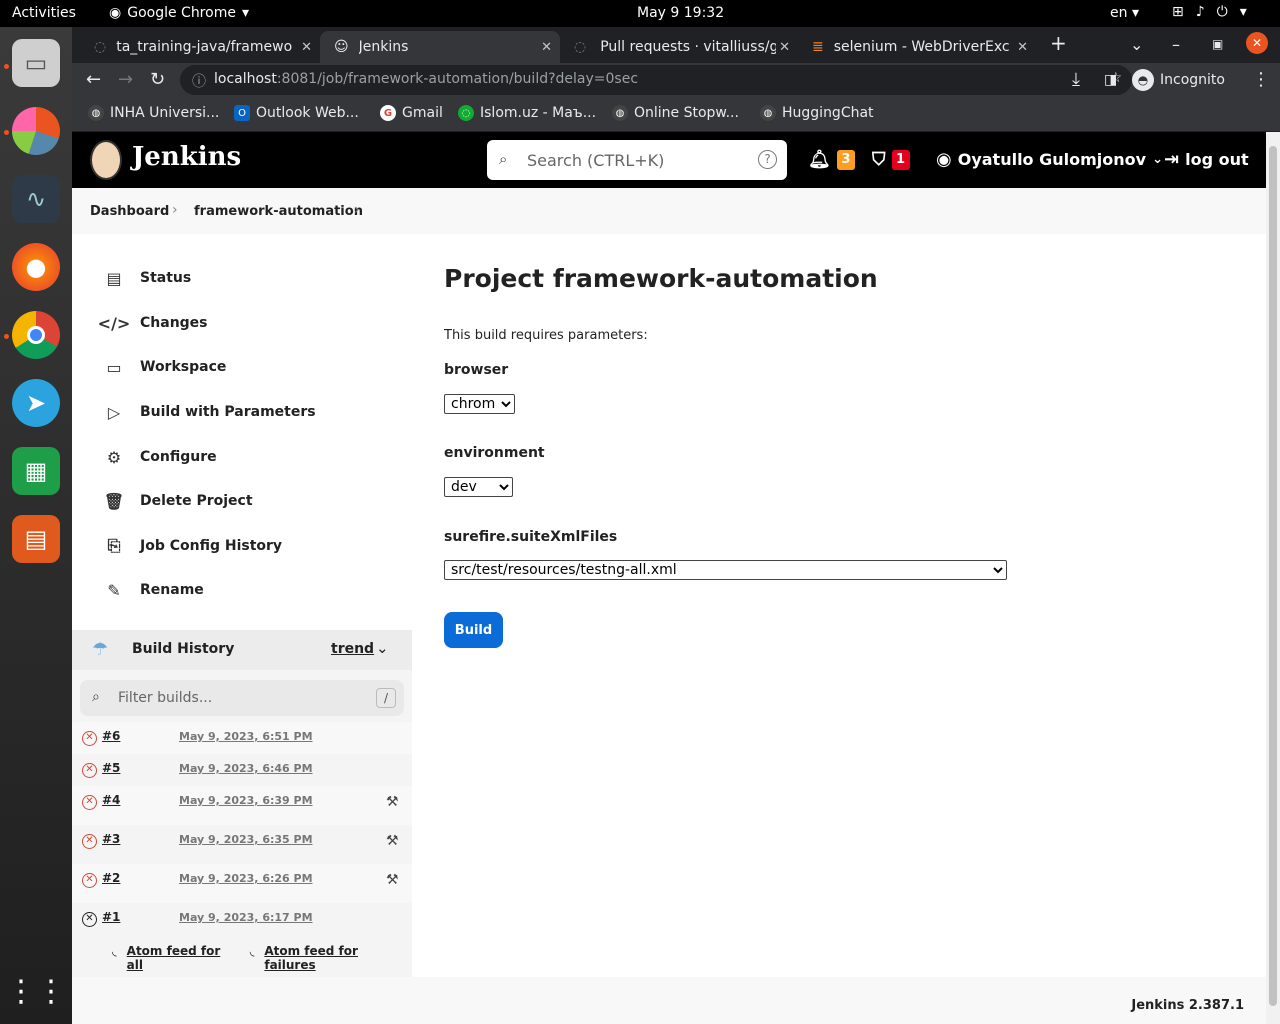  I want to click on build-number-link: #2, so click(111, 878).